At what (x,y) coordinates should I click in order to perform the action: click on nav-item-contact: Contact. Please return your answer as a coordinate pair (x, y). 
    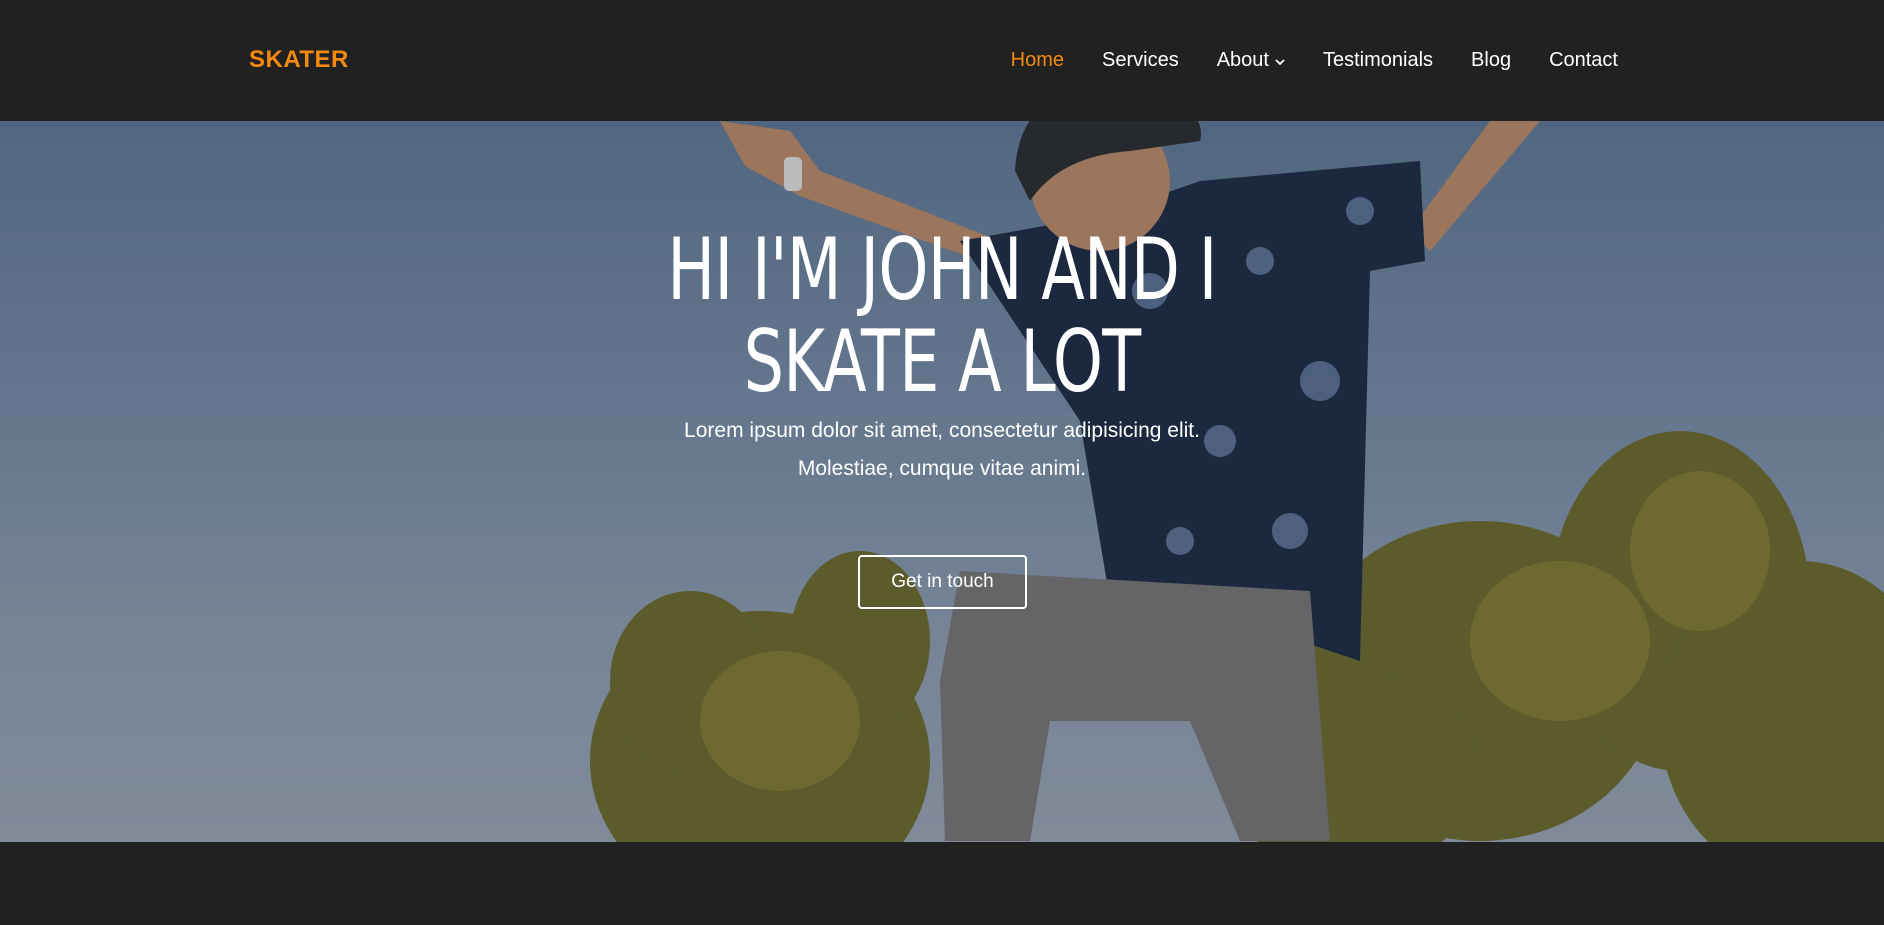
    Looking at the image, I should click on (1583, 60).